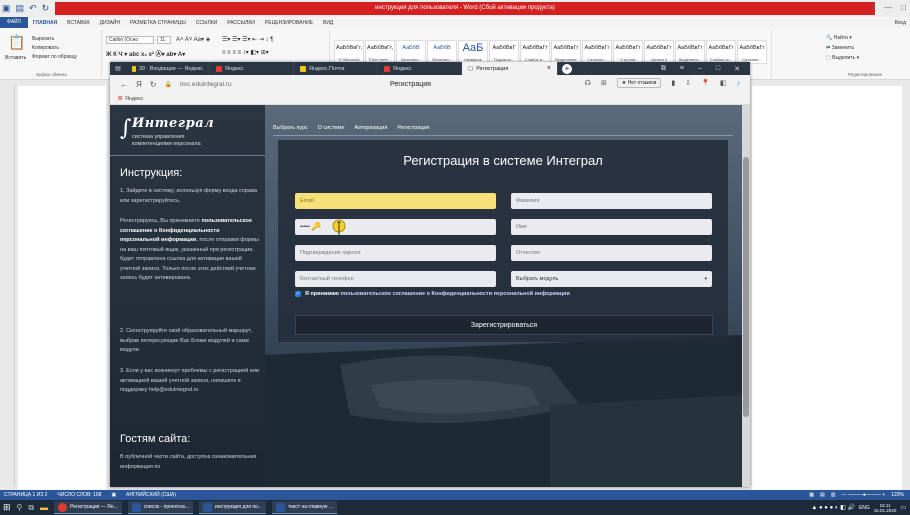 Image resolution: width=910 pixels, height=515 pixels. Describe the element at coordinates (247, 39) in the screenshot. I see `list-tools-icon: ☰▾ ☰▾ ☰▾ ⇤ ⇥ ↕ ¶` at that location.